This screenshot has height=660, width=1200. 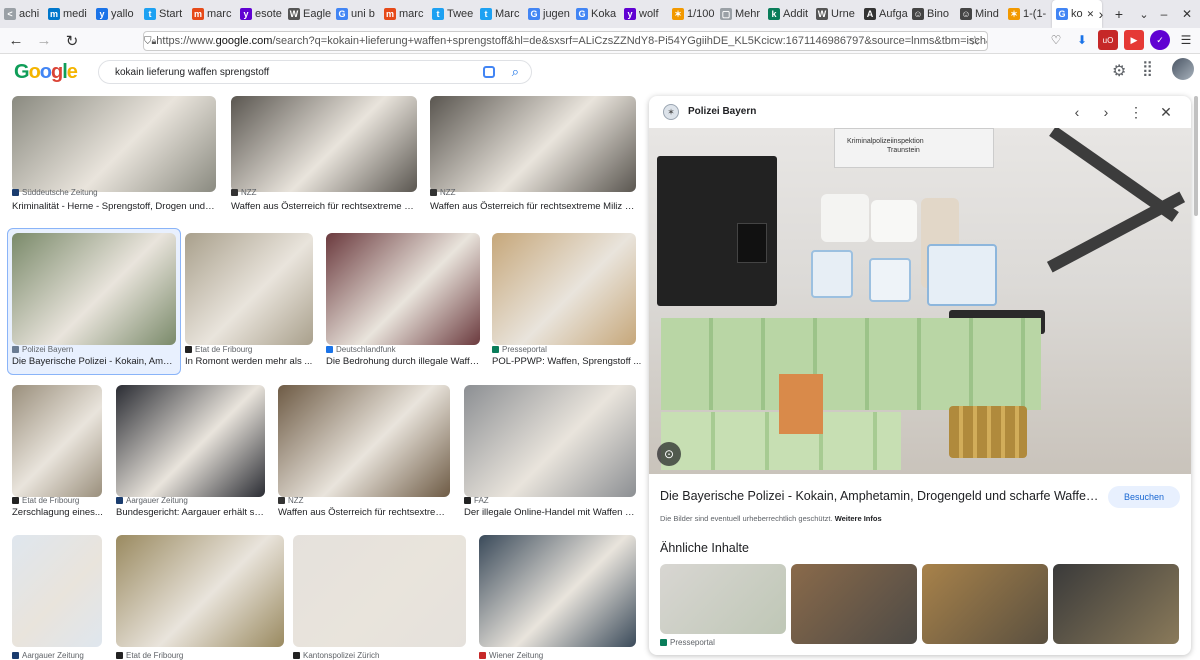 I want to click on reload-icon: ↻, so click(x=72, y=41).